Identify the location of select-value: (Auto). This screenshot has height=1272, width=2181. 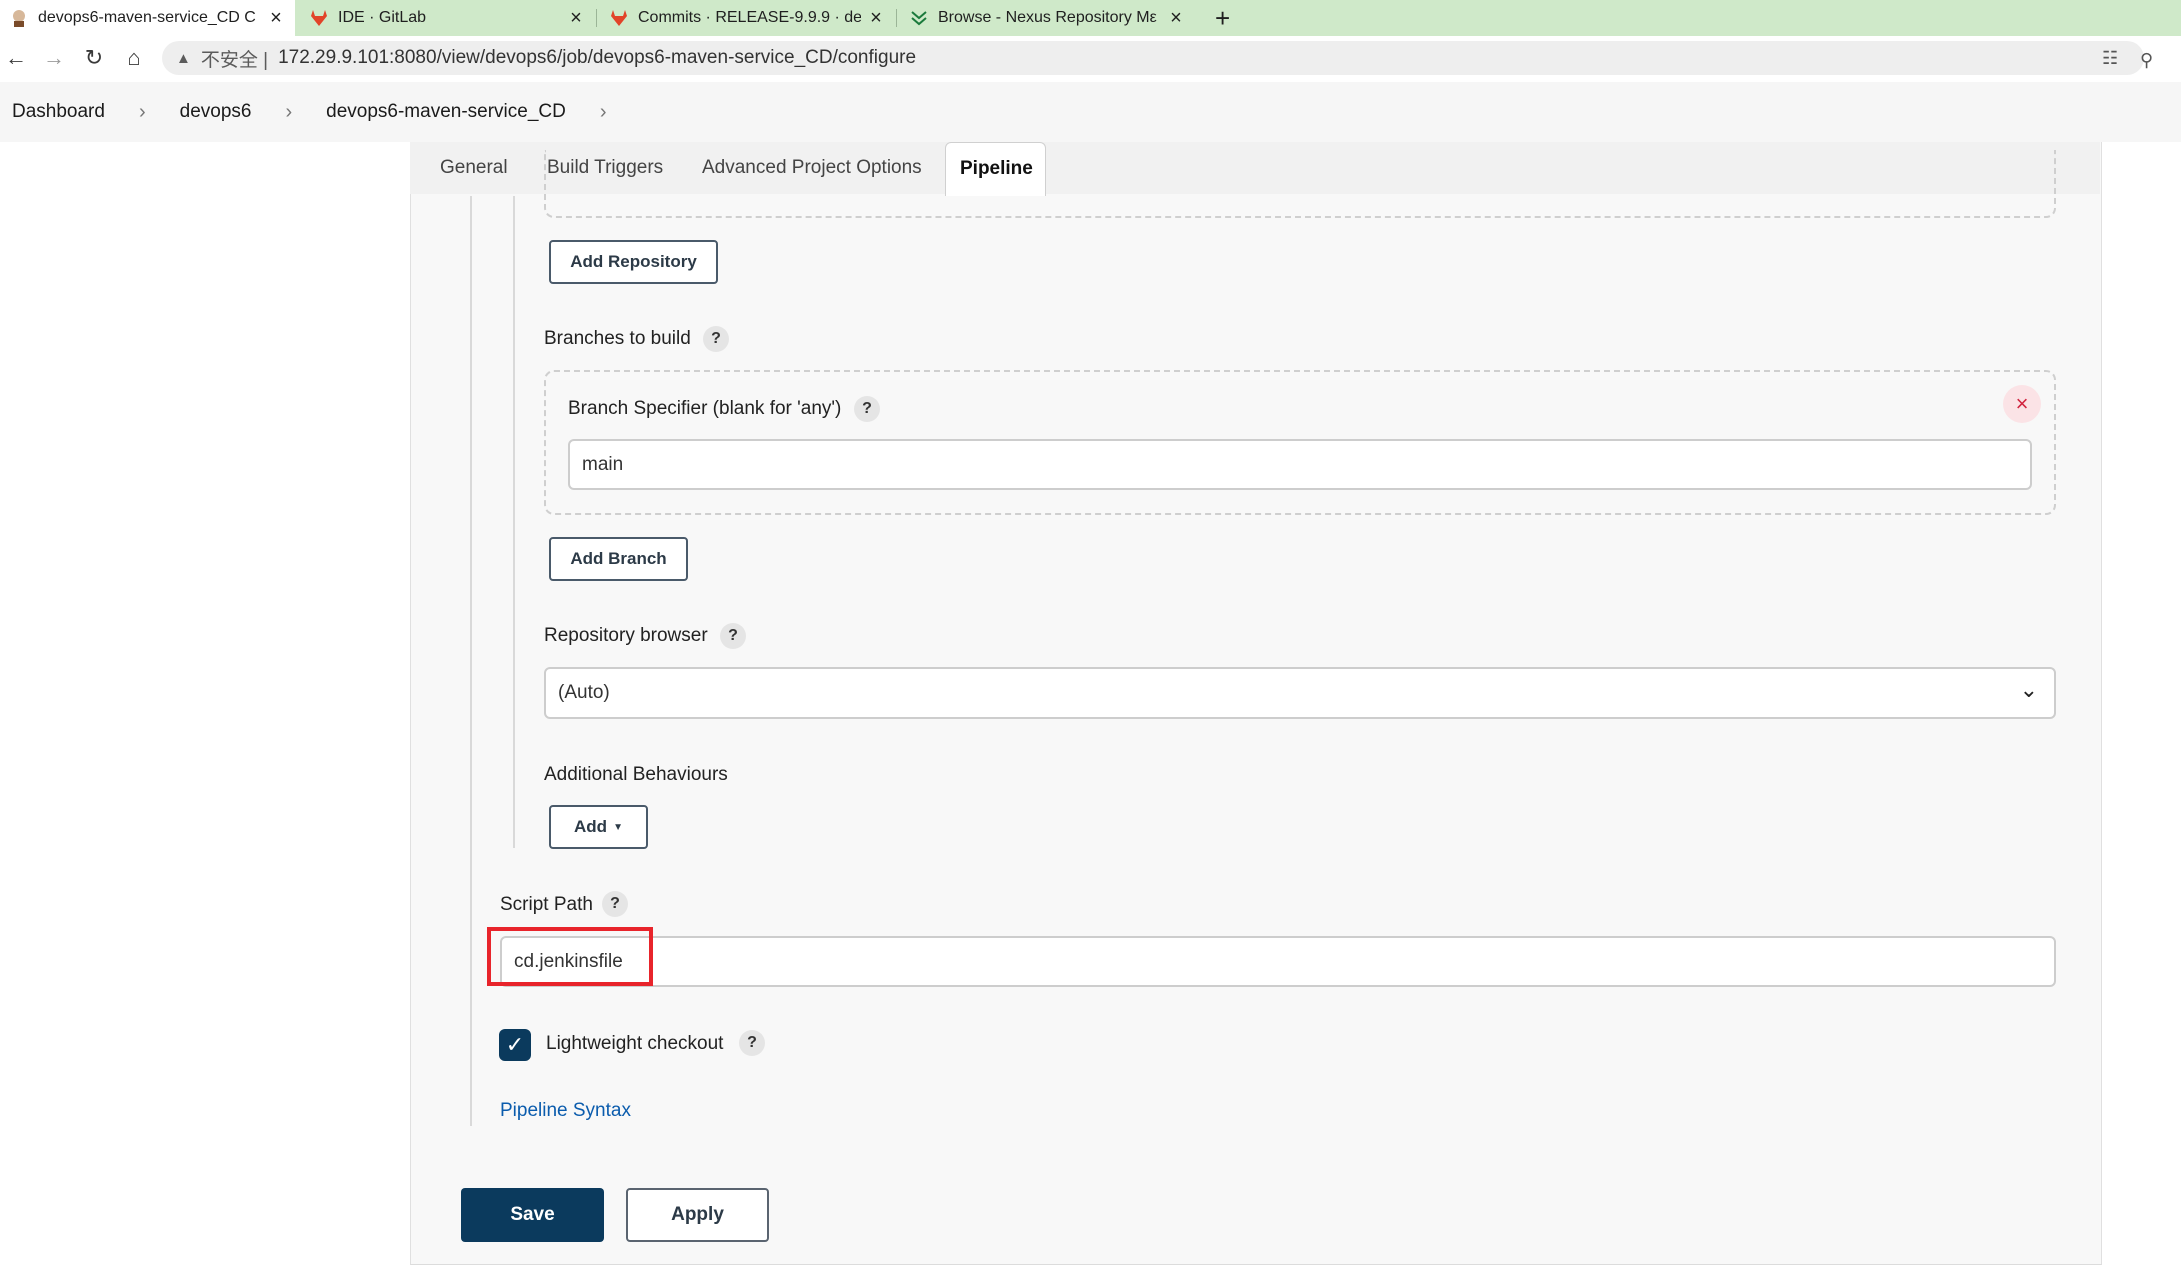
(584, 692).